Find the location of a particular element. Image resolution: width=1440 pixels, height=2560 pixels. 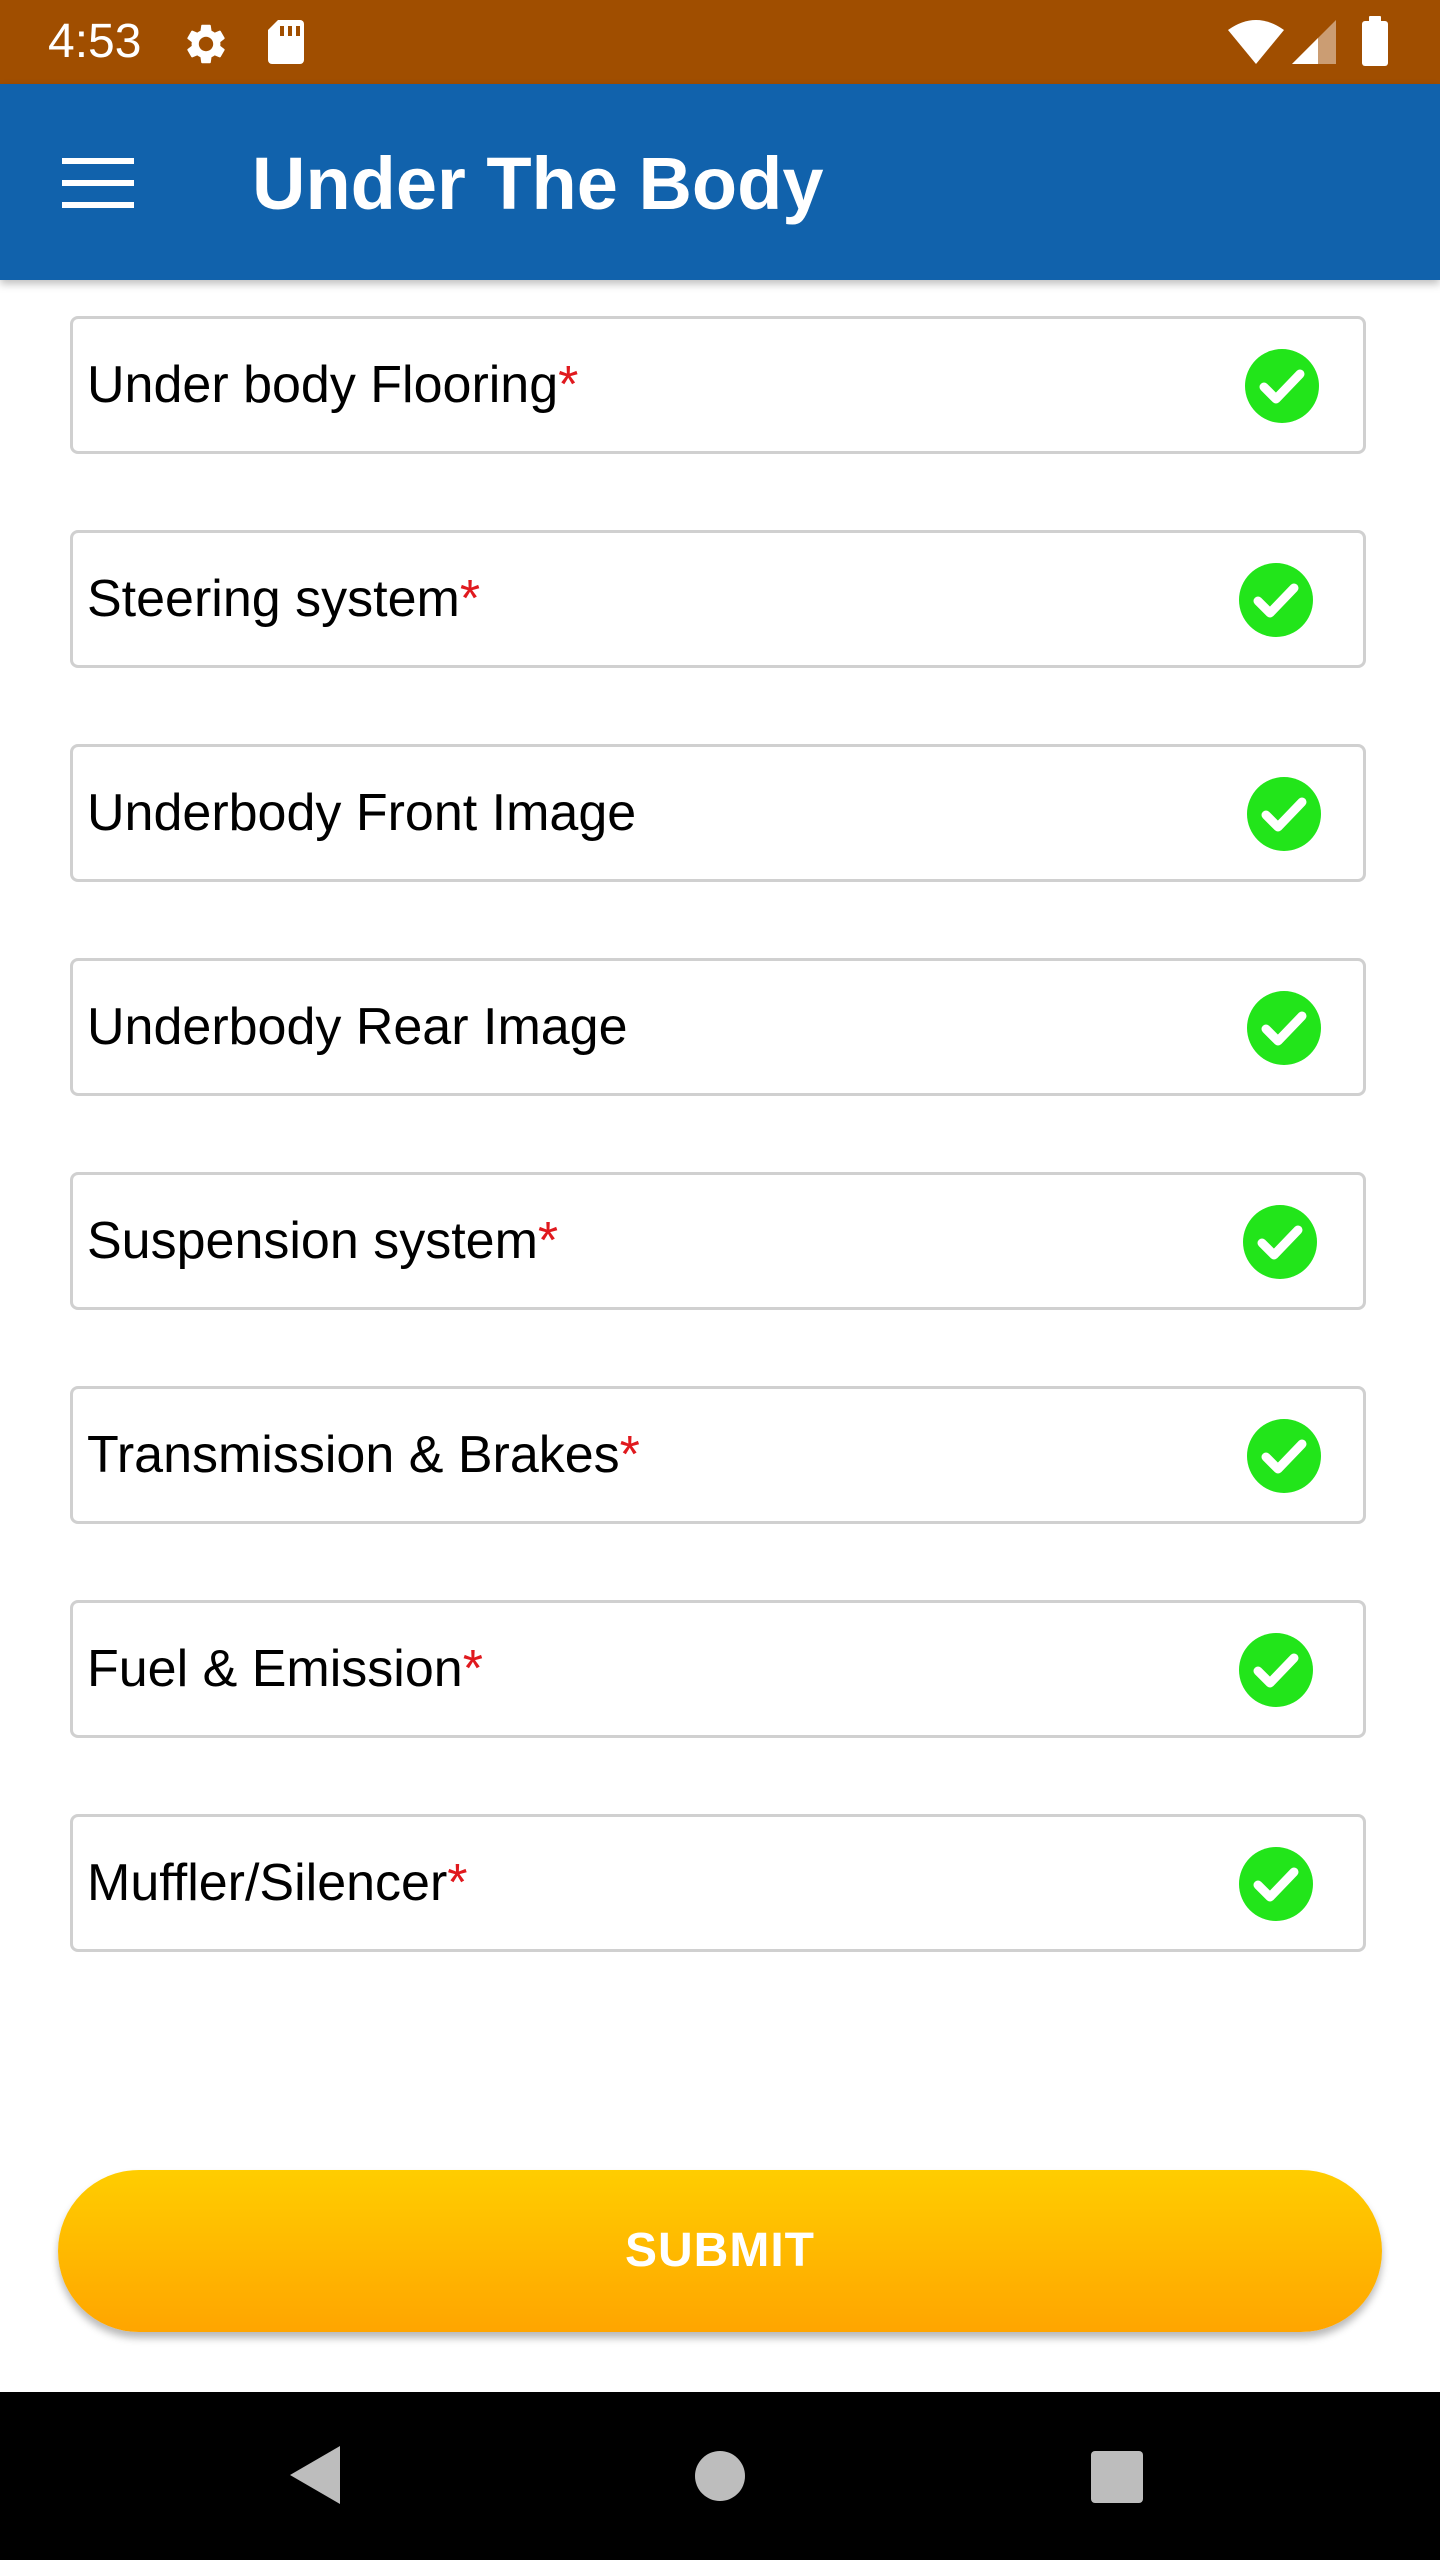

item-label-text: Muffler/Silencer is located at coordinates (267, 1883).